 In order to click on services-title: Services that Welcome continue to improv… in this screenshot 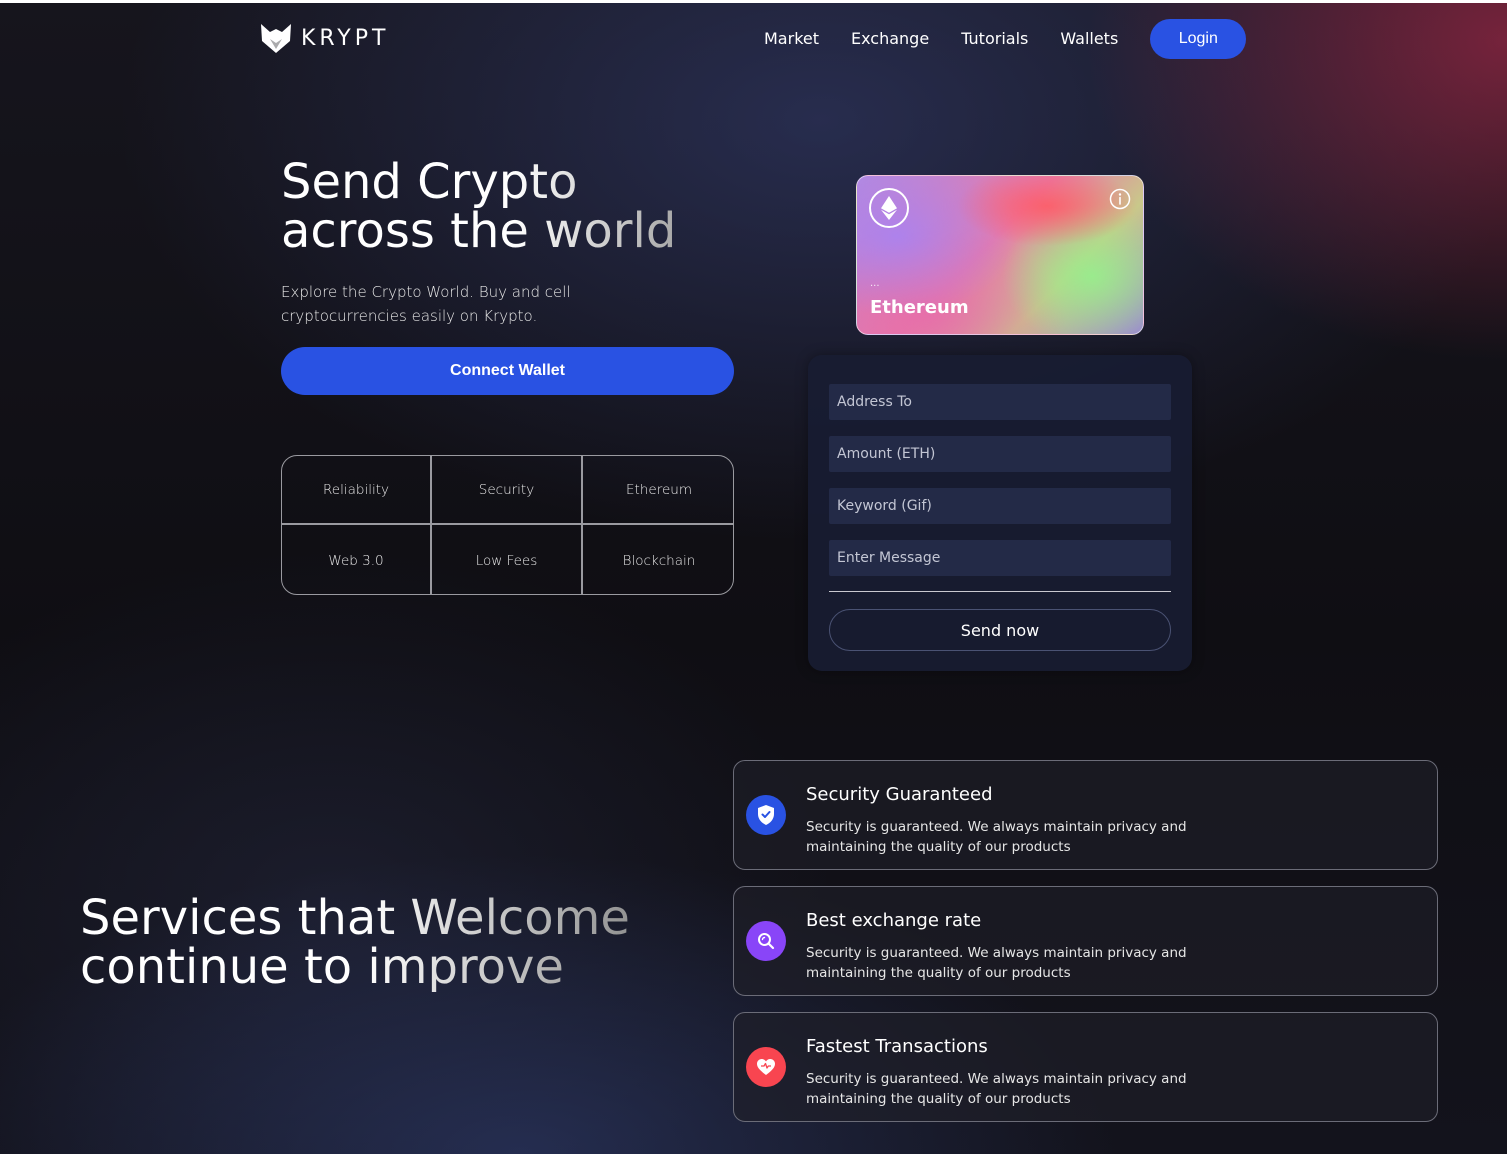, I will do `click(360, 943)`.